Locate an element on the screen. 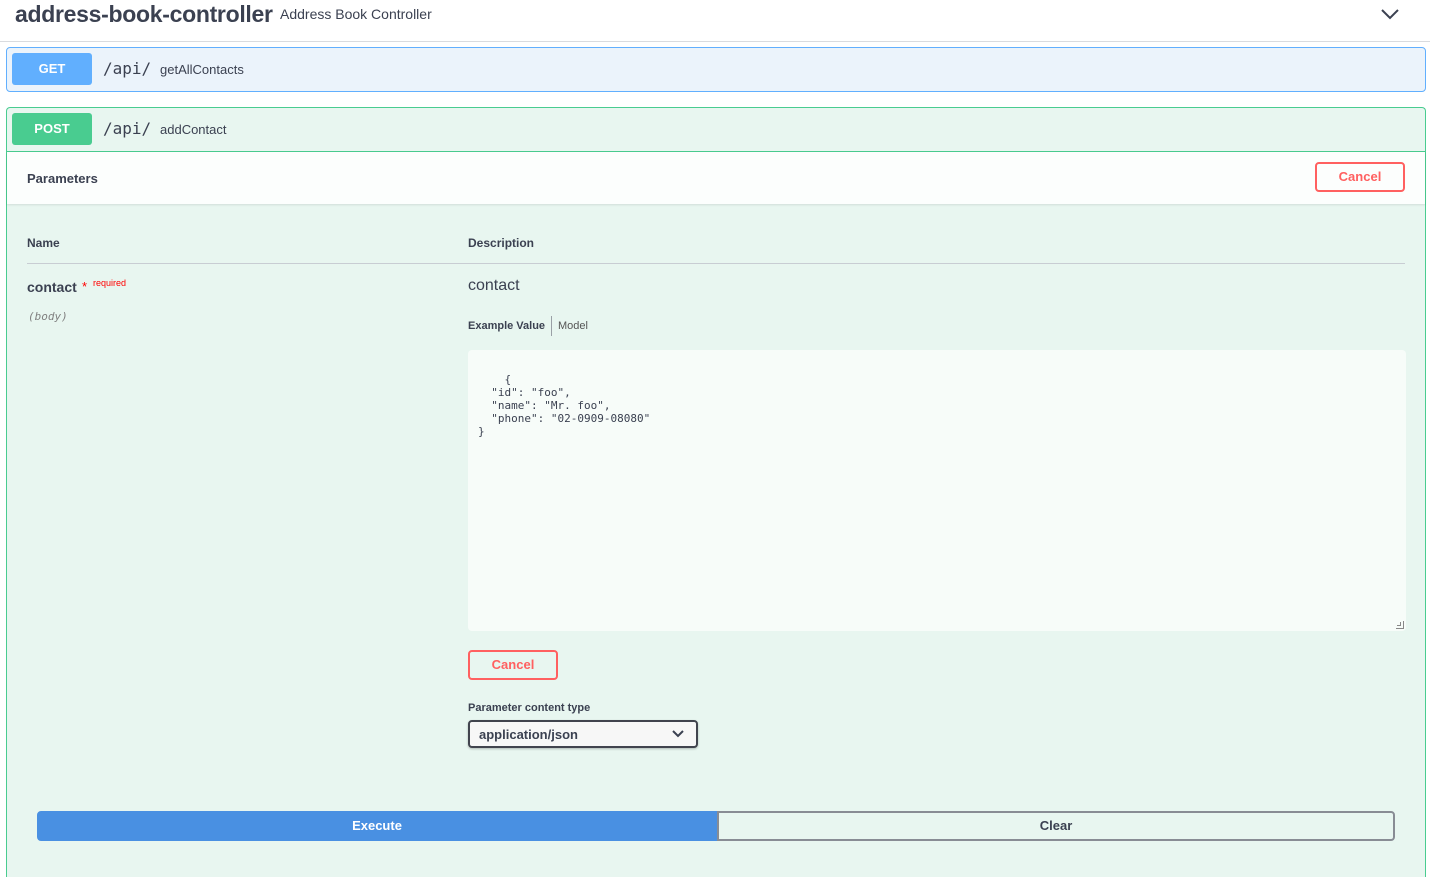 The image size is (1430, 877). column-header-description: Description is located at coordinates (501, 243).